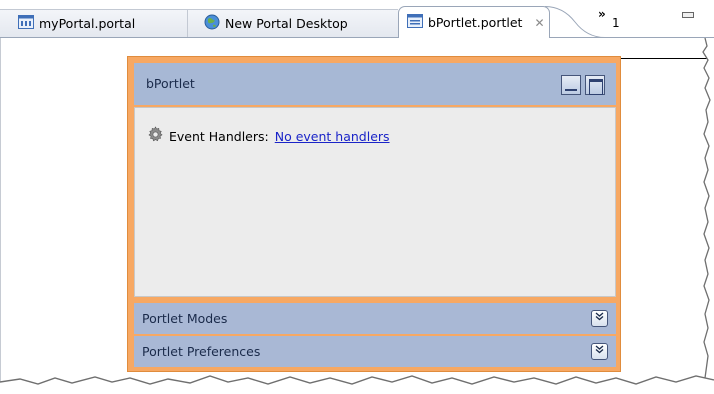 The height and width of the screenshot is (394, 714). I want to click on portlet-titlebar: bPortlet, so click(375, 84).